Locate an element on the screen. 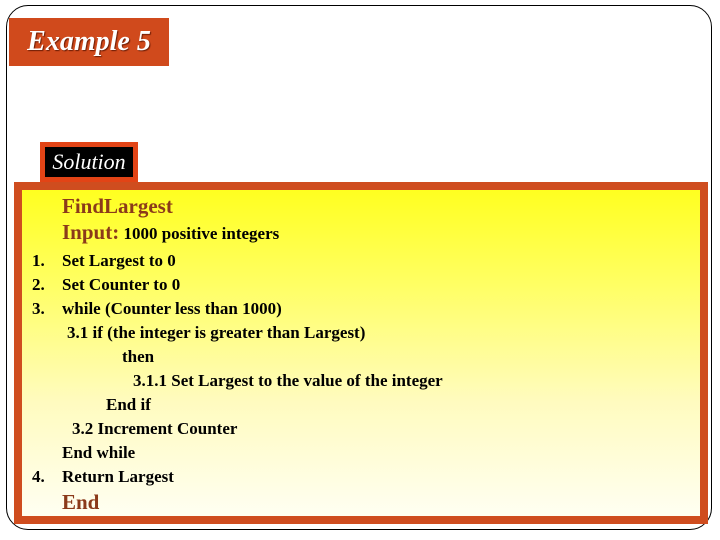 The height and width of the screenshot is (540, 720). slide-title-box: Example 5 is located at coordinates (89, 42).